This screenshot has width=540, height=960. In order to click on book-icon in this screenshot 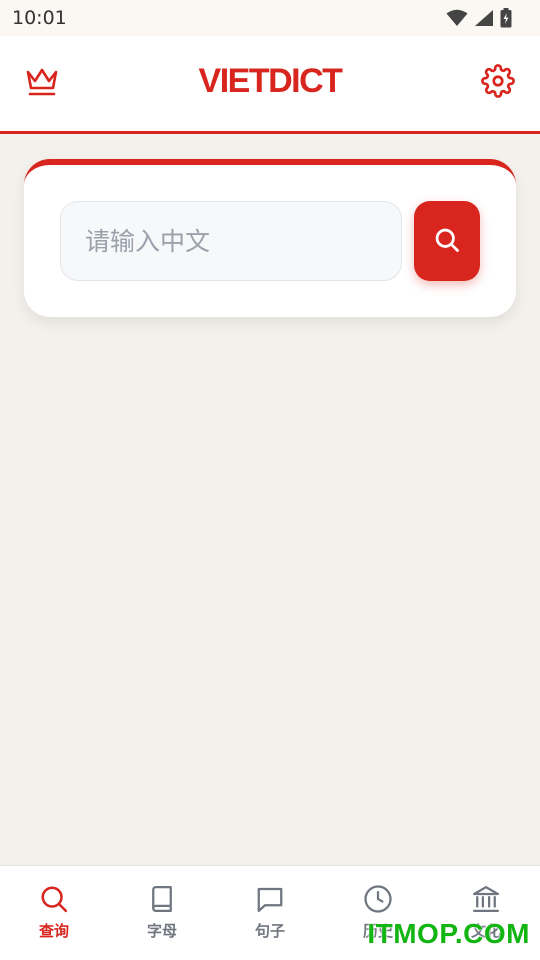, I will do `click(162, 899)`.